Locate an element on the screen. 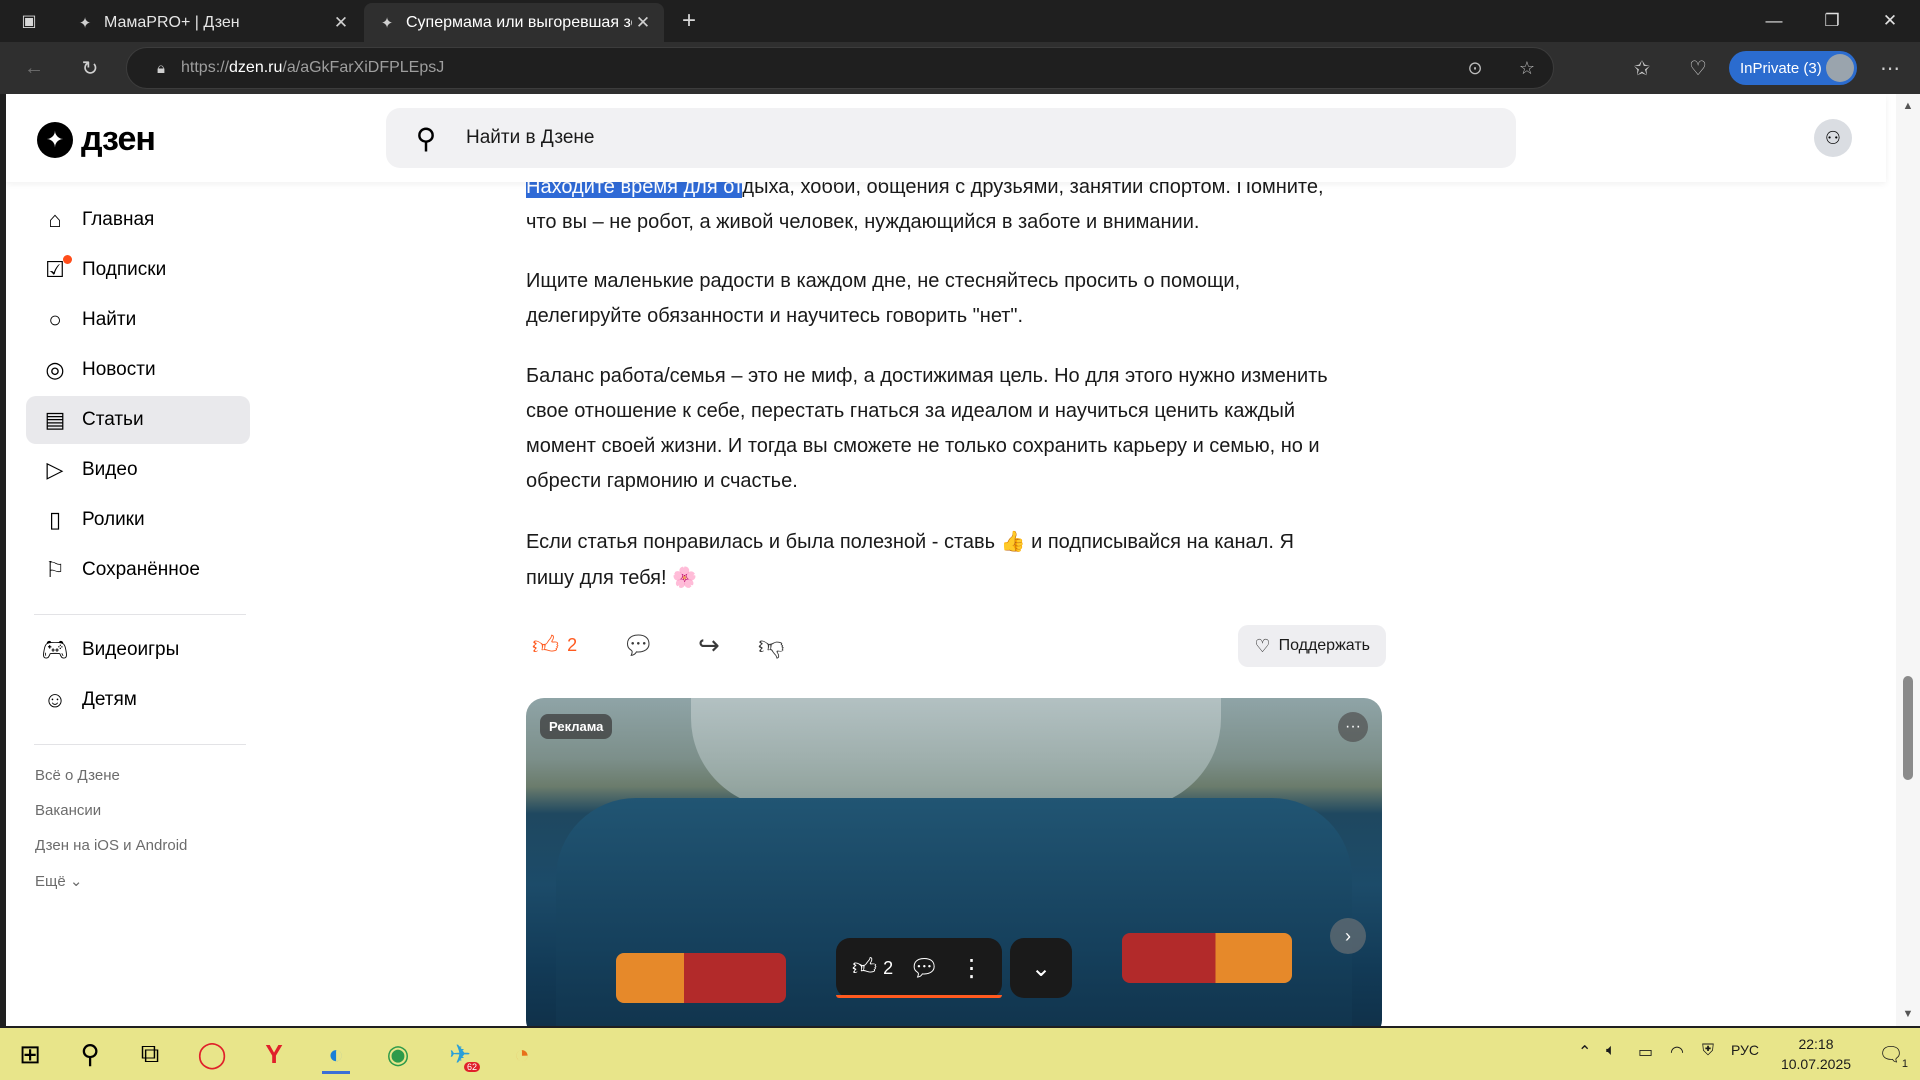 The width and height of the screenshot is (1920, 1080). minimize-icon: — is located at coordinates (1774, 21).